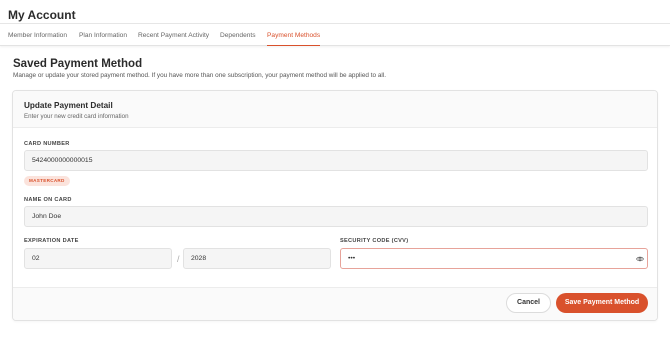 Image resolution: width=670 pixels, height=343 pixels. What do you see at coordinates (76, 116) in the screenshot?
I see `card-subtitle: Enter your new credit card information` at bounding box center [76, 116].